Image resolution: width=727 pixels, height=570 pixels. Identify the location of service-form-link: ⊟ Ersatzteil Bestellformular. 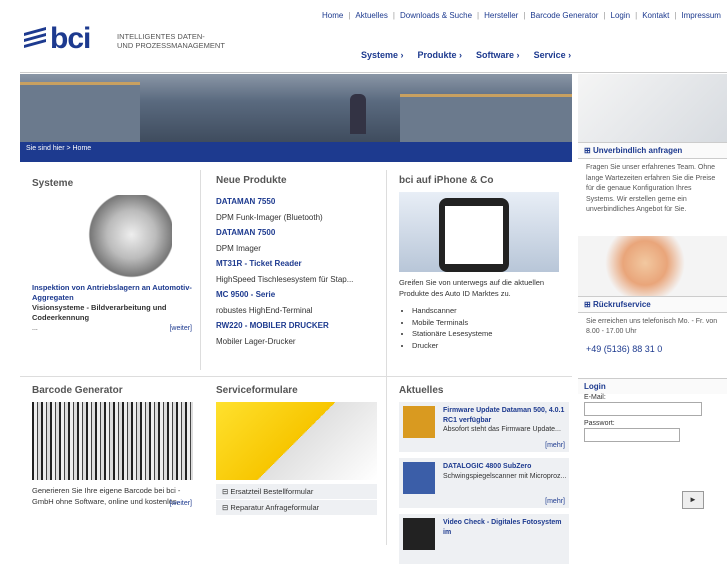
(296, 492).